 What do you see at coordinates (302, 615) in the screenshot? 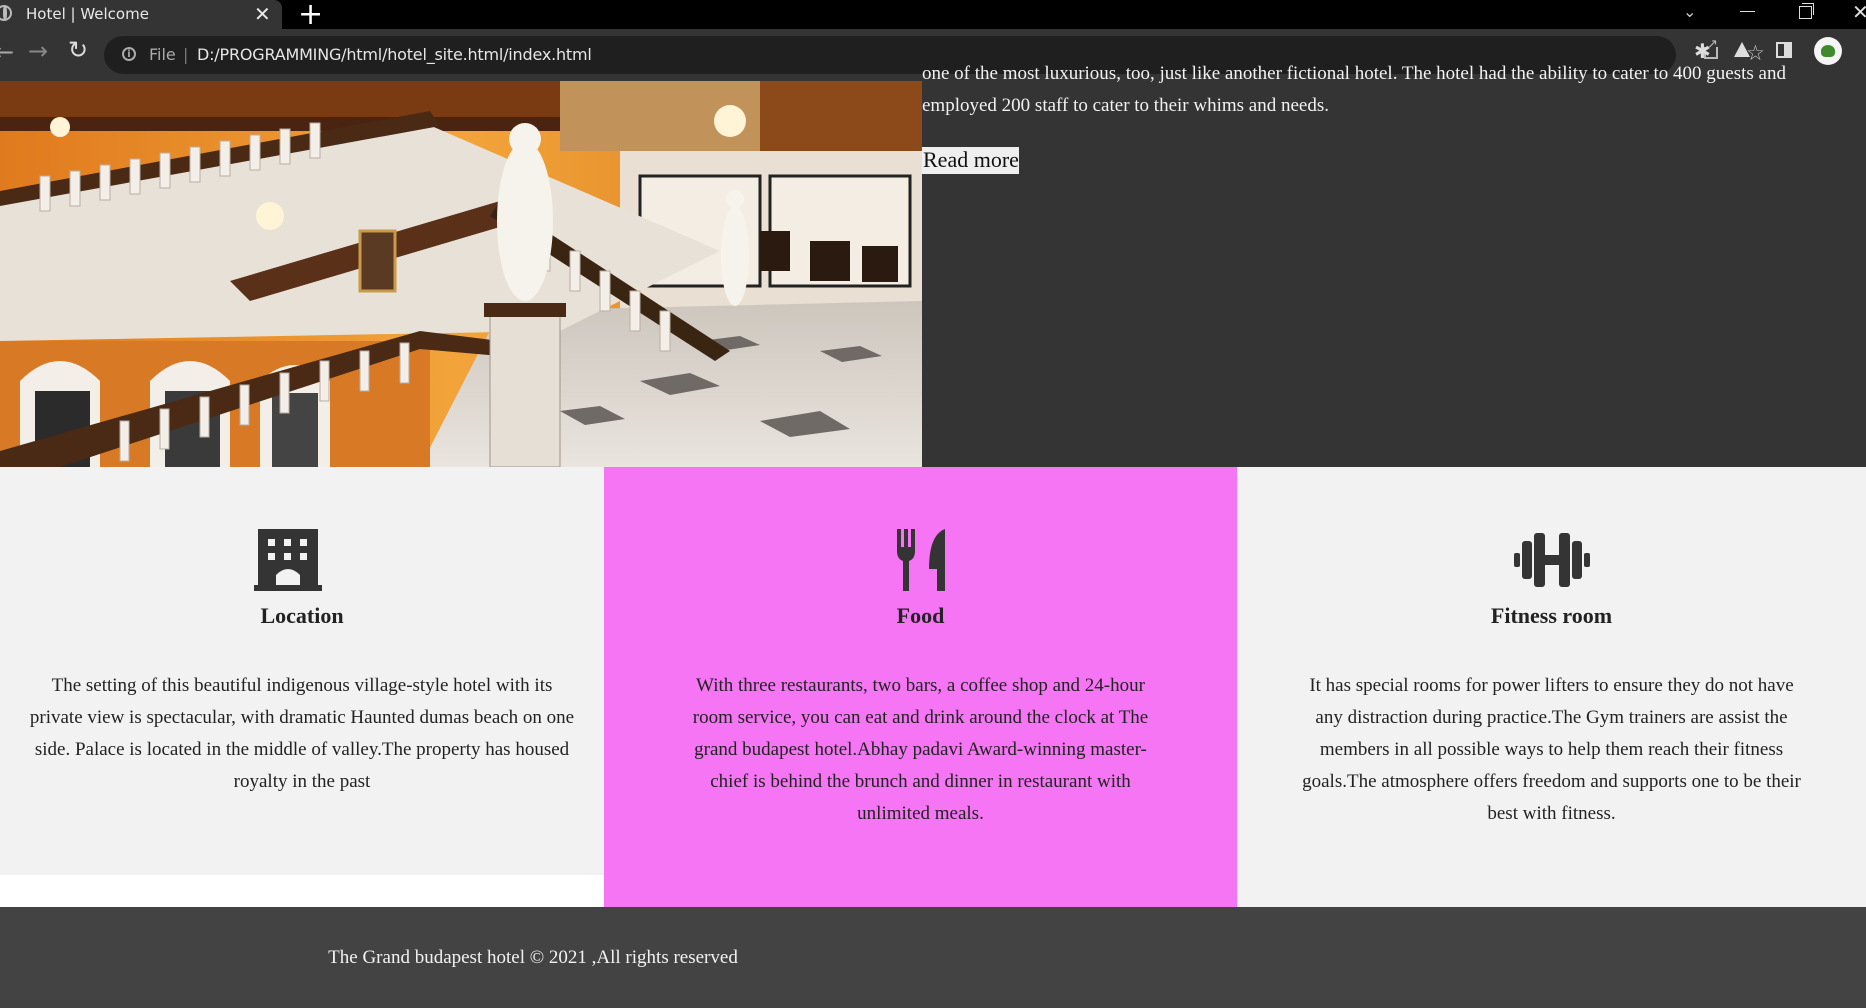
I see `feature-title: Location` at bounding box center [302, 615].